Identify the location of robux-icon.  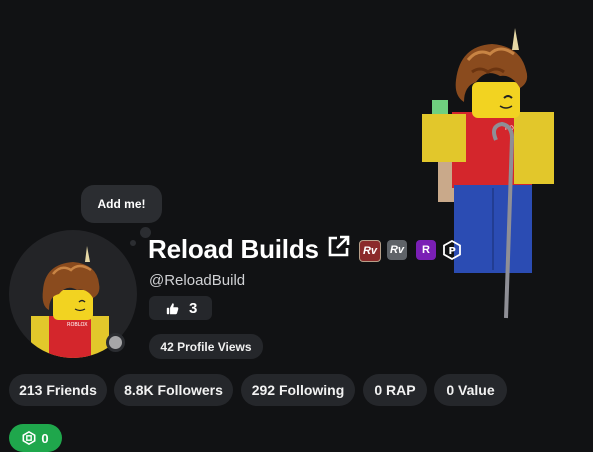
(29, 438).